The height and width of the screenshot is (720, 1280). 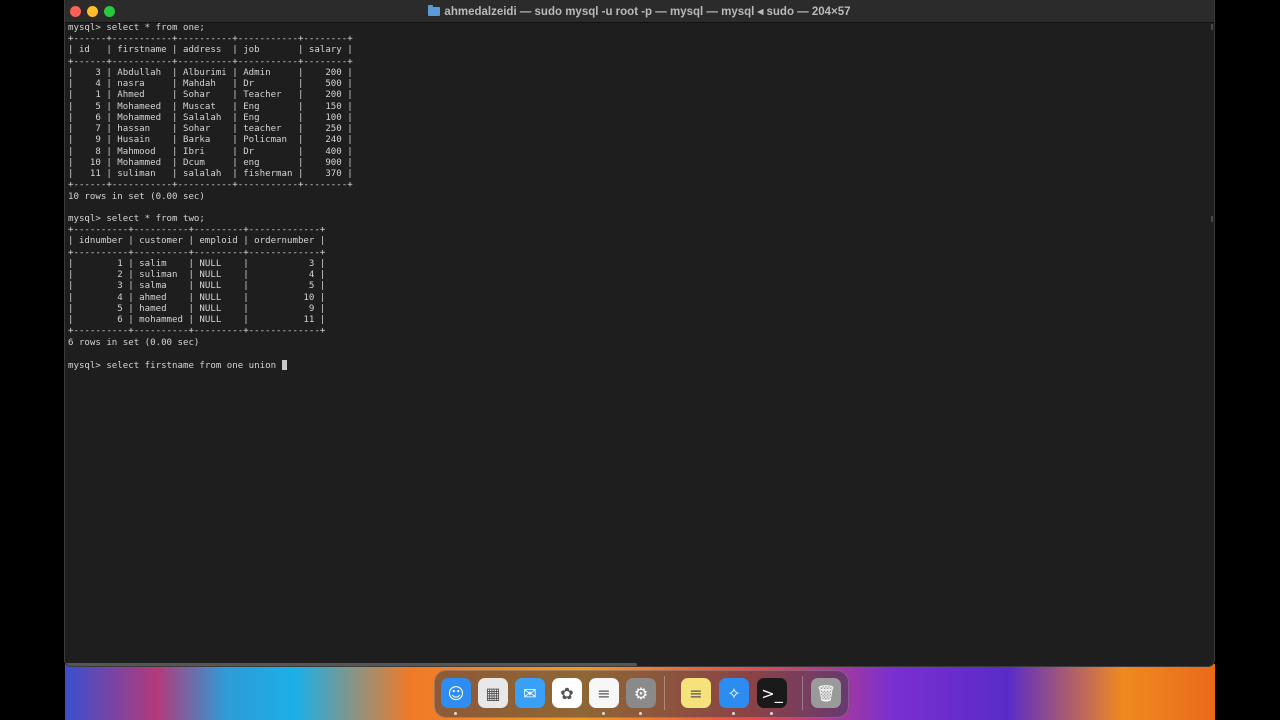 I want to click on text-cursor, so click(x=284, y=365).